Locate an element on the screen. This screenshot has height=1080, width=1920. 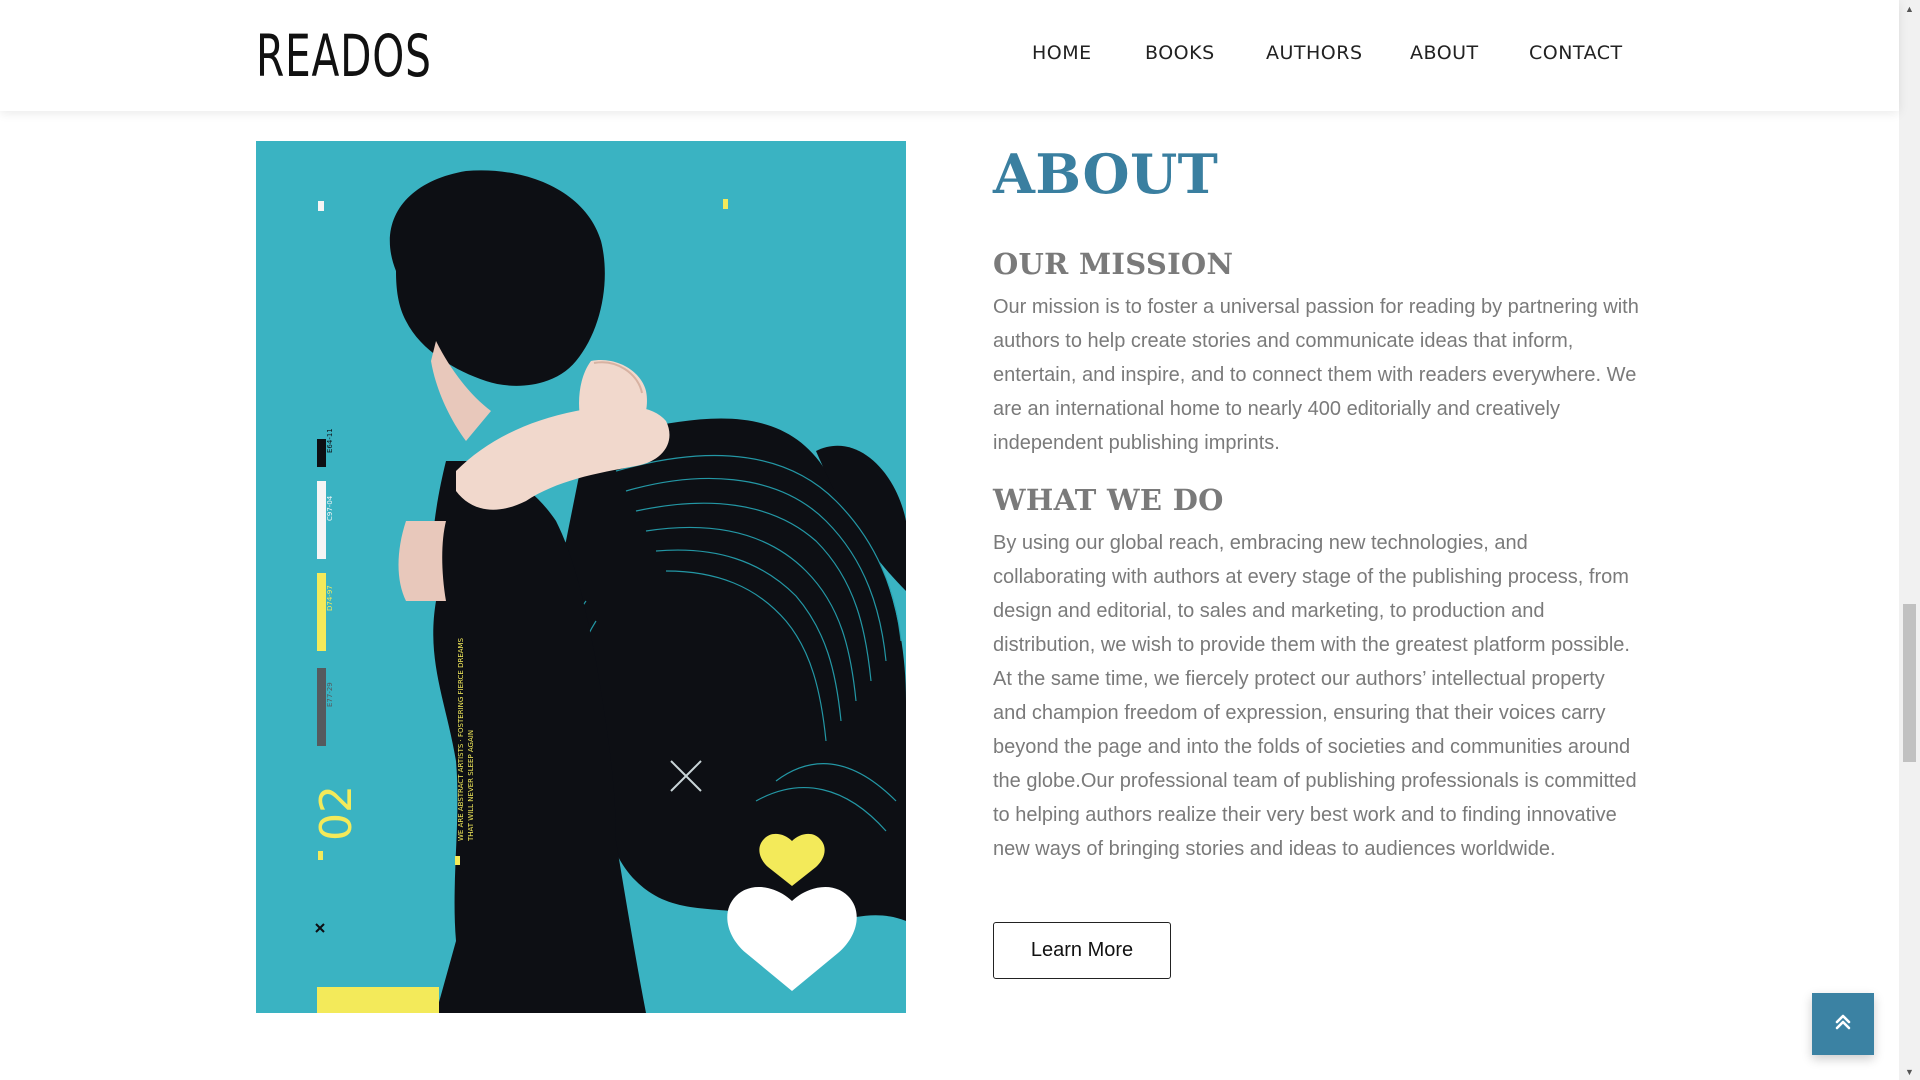
svg-text: THAT WILL NEVER SLEEP AGAIN is located at coordinates (471, 786).